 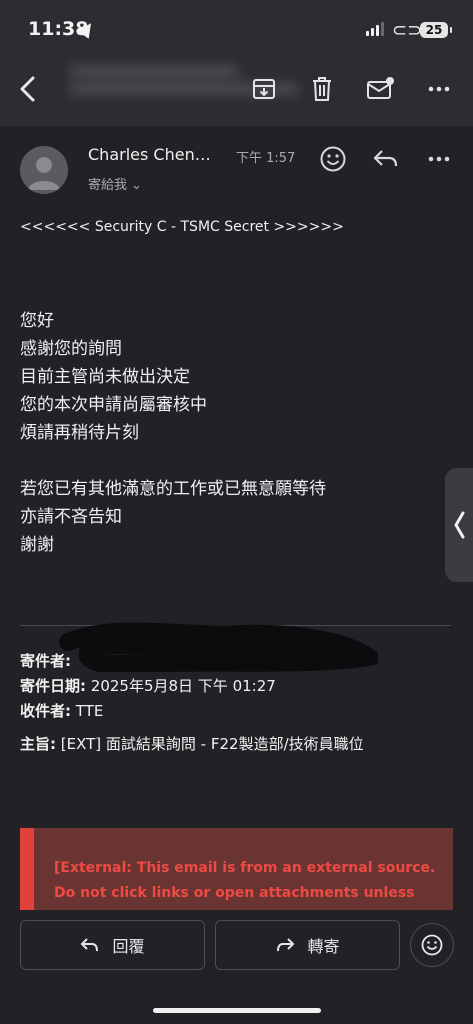 I want to click on forward-label: 轉寄, so click(x=323, y=946).